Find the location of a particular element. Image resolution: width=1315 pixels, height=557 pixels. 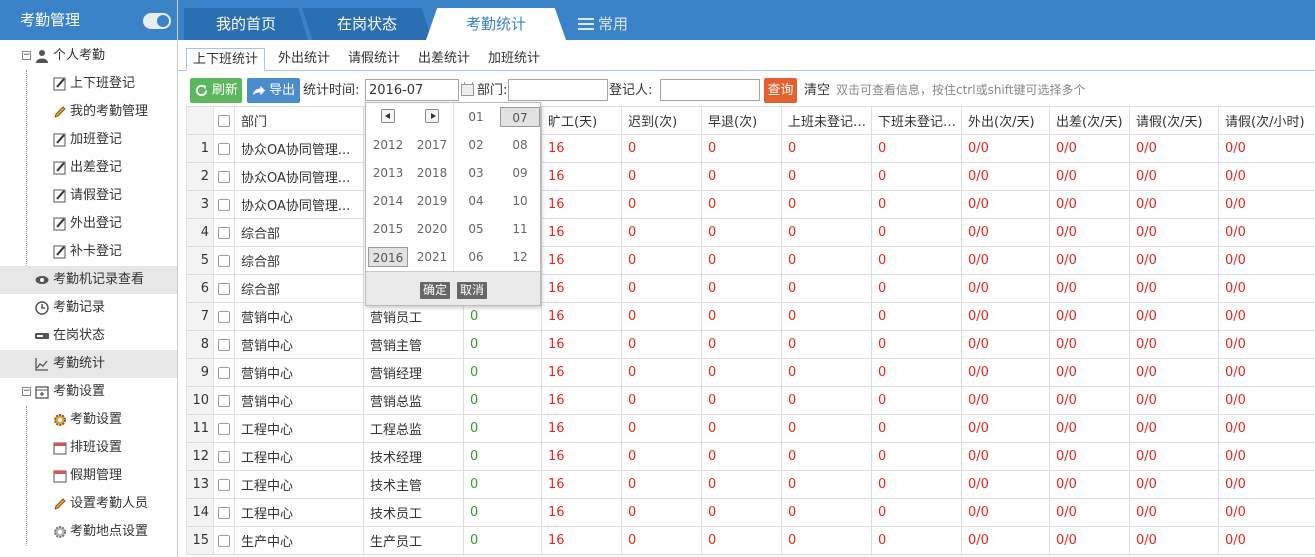

sidebar-item-trip: 出差登记 is located at coordinates (88, 168).